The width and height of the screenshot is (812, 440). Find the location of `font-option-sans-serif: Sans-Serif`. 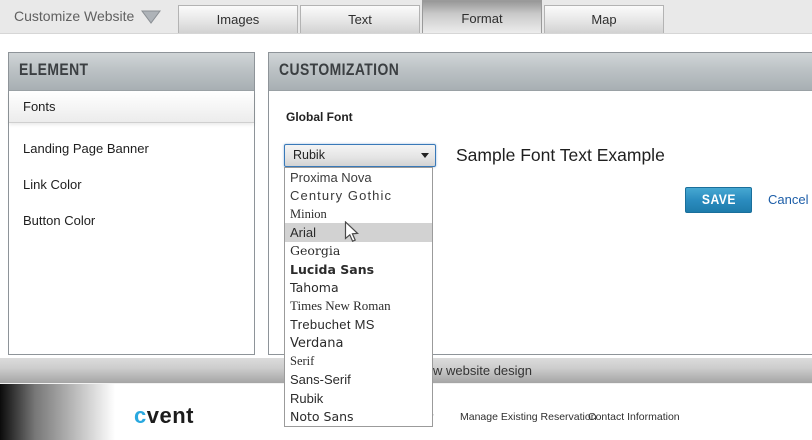

font-option-sans-serif: Sans-Serif is located at coordinates (358, 380).